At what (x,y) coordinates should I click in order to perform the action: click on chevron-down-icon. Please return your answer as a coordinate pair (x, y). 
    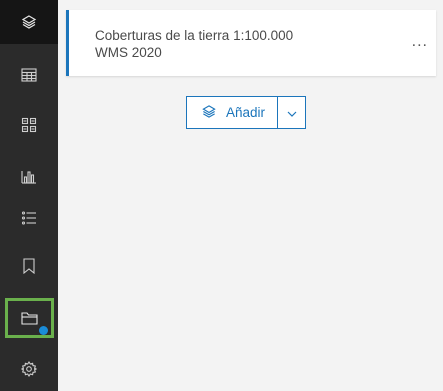
    Looking at the image, I should click on (292, 113).